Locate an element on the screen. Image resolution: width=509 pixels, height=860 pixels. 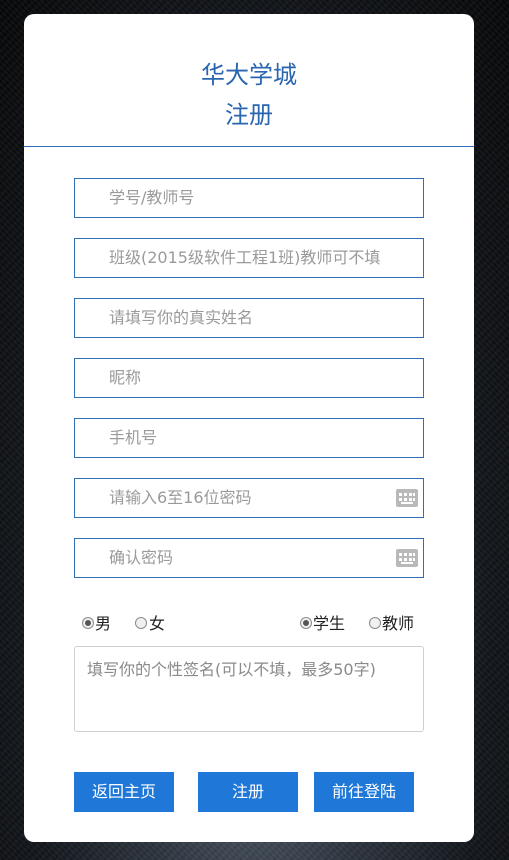
role-student-radio is located at coordinates (306, 623).